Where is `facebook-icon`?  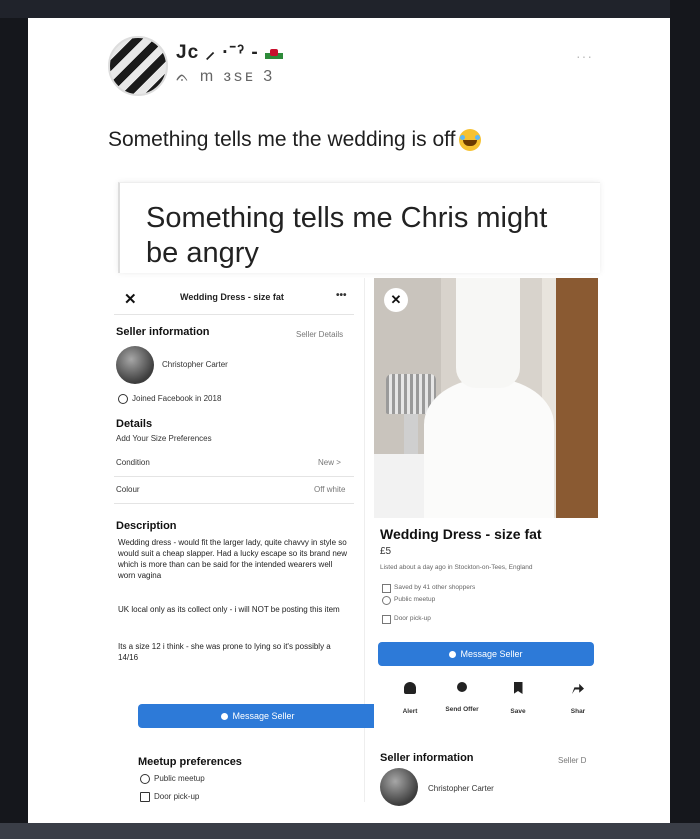
facebook-icon is located at coordinates (123, 399).